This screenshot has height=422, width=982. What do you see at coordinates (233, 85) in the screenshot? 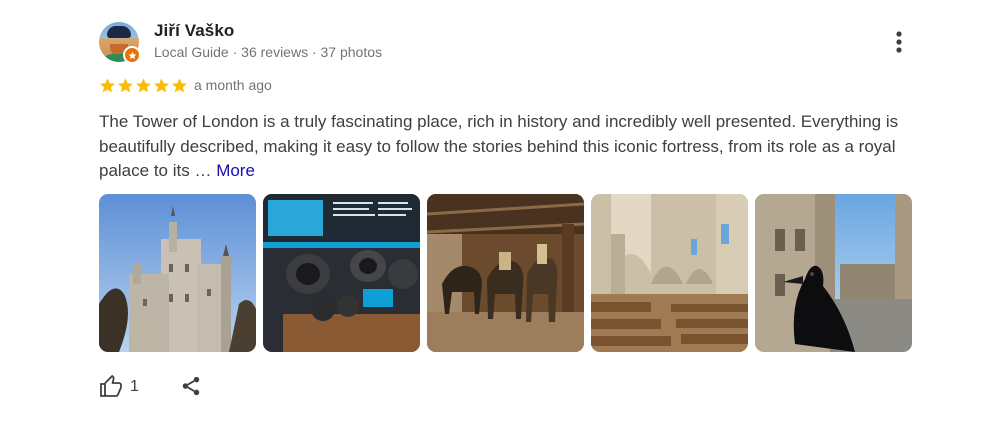
I see `review-date: a month ago` at bounding box center [233, 85].